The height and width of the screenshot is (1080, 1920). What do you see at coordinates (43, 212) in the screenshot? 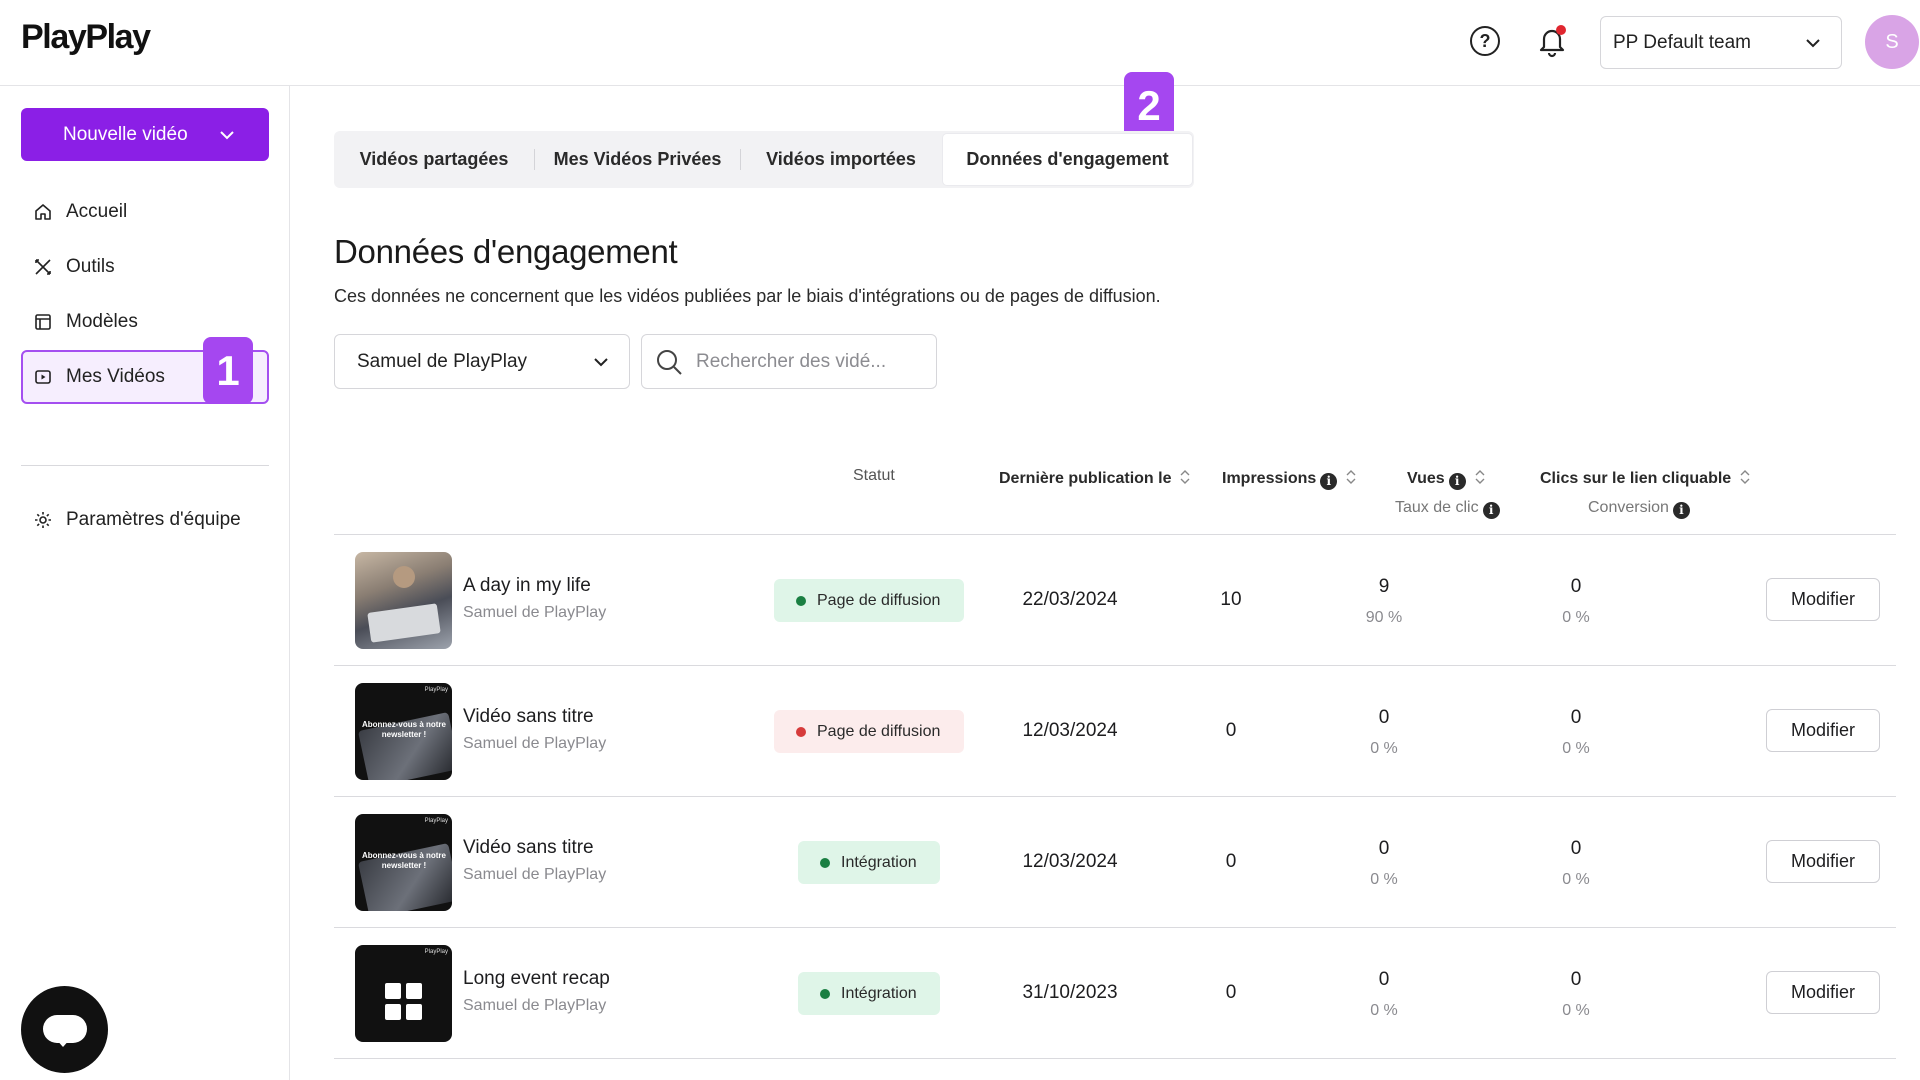
I see `home-icon` at bounding box center [43, 212].